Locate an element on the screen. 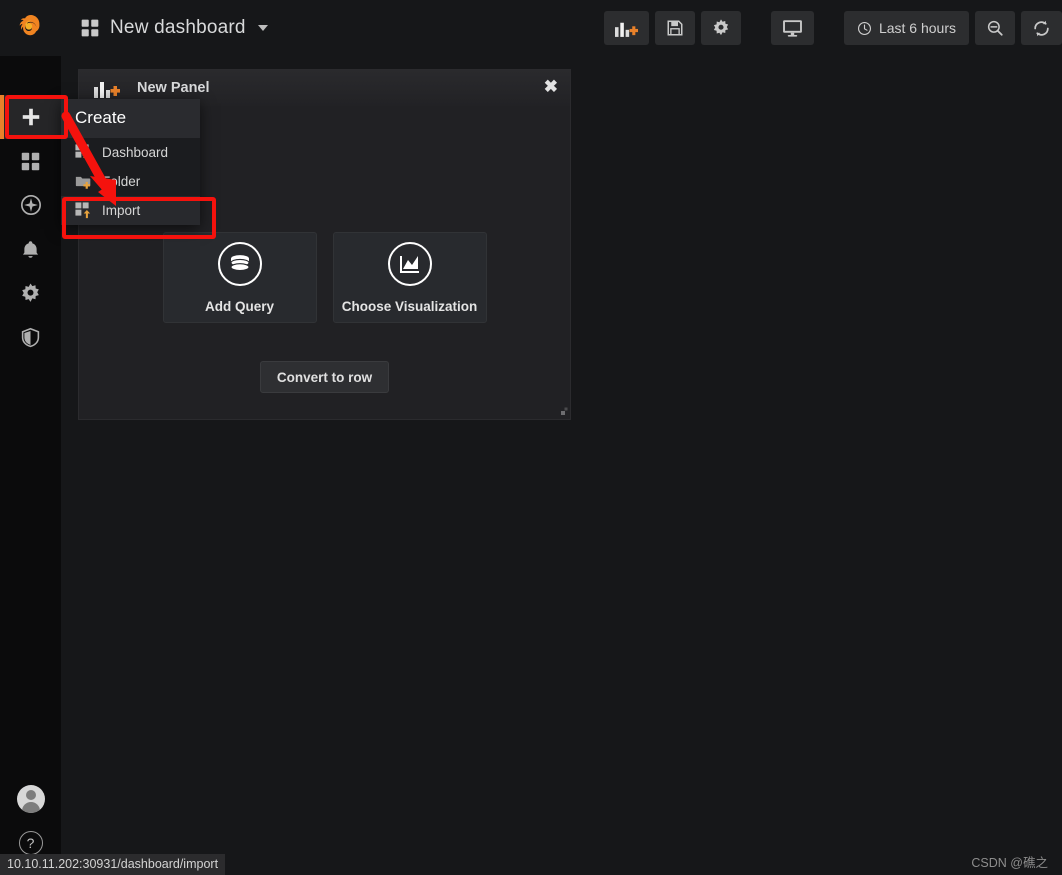  tv-mode-button is located at coordinates (792, 28).